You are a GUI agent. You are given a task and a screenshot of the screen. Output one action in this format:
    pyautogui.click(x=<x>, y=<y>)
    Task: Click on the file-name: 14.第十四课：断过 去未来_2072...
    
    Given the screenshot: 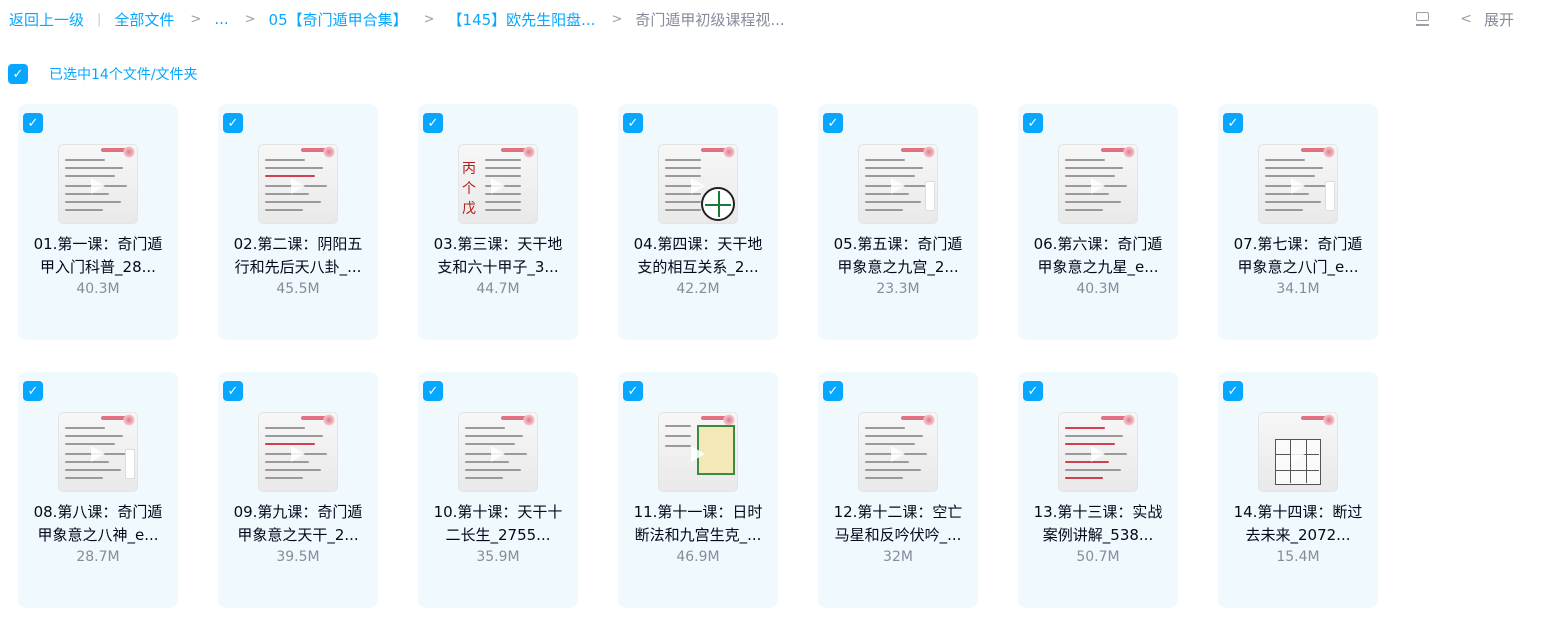 What is the action you would take?
    pyautogui.click(x=1298, y=524)
    